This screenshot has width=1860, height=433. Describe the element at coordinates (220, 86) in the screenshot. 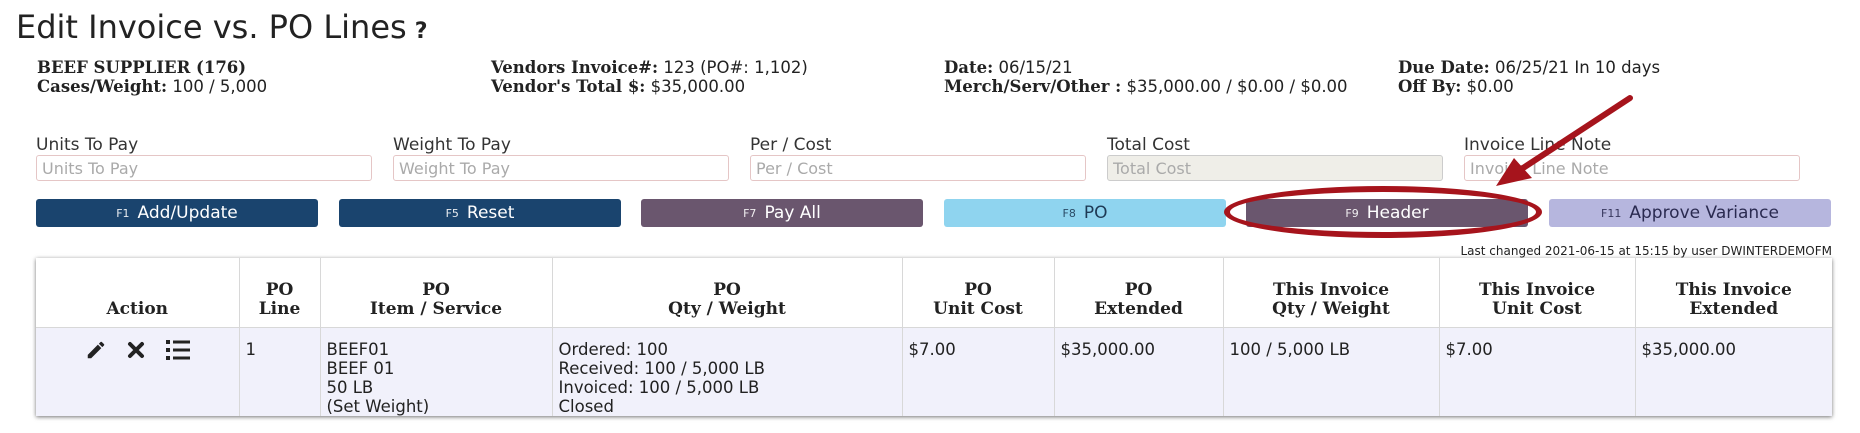

I see `cases-weight-value: 100 / 5,000` at that location.